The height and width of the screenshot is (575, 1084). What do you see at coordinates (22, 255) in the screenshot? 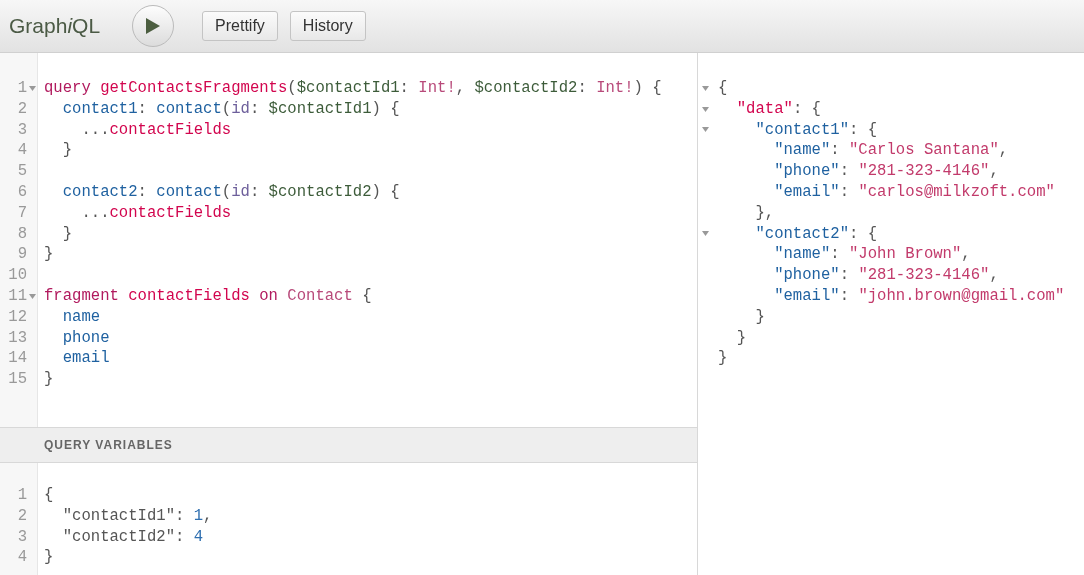
I see `line-number: 9` at bounding box center [22, 255].